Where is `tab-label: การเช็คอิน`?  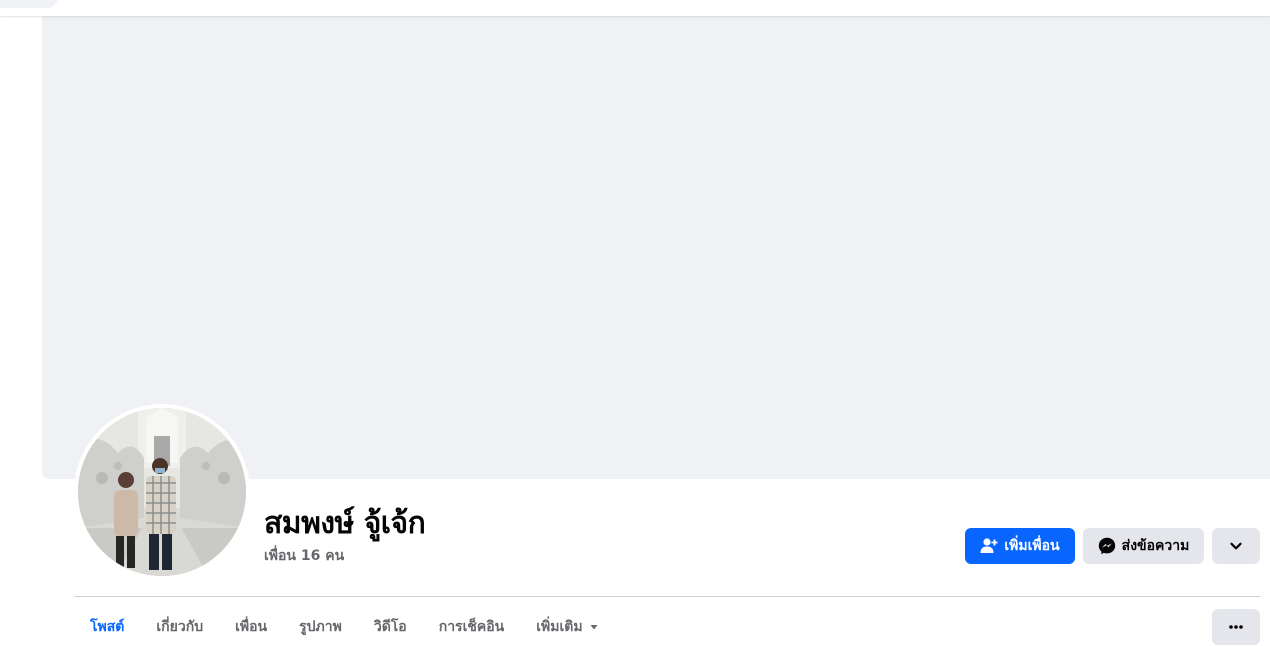
tab-label: การเช็คอิน is located at coordinates (471, 627).